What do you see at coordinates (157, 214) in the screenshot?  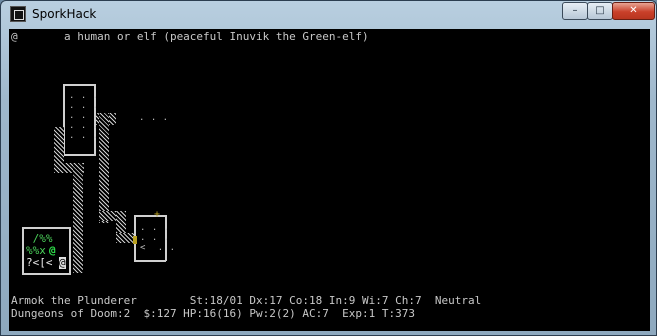 I see `door-glyph: +` at bounding box center [157, 214].